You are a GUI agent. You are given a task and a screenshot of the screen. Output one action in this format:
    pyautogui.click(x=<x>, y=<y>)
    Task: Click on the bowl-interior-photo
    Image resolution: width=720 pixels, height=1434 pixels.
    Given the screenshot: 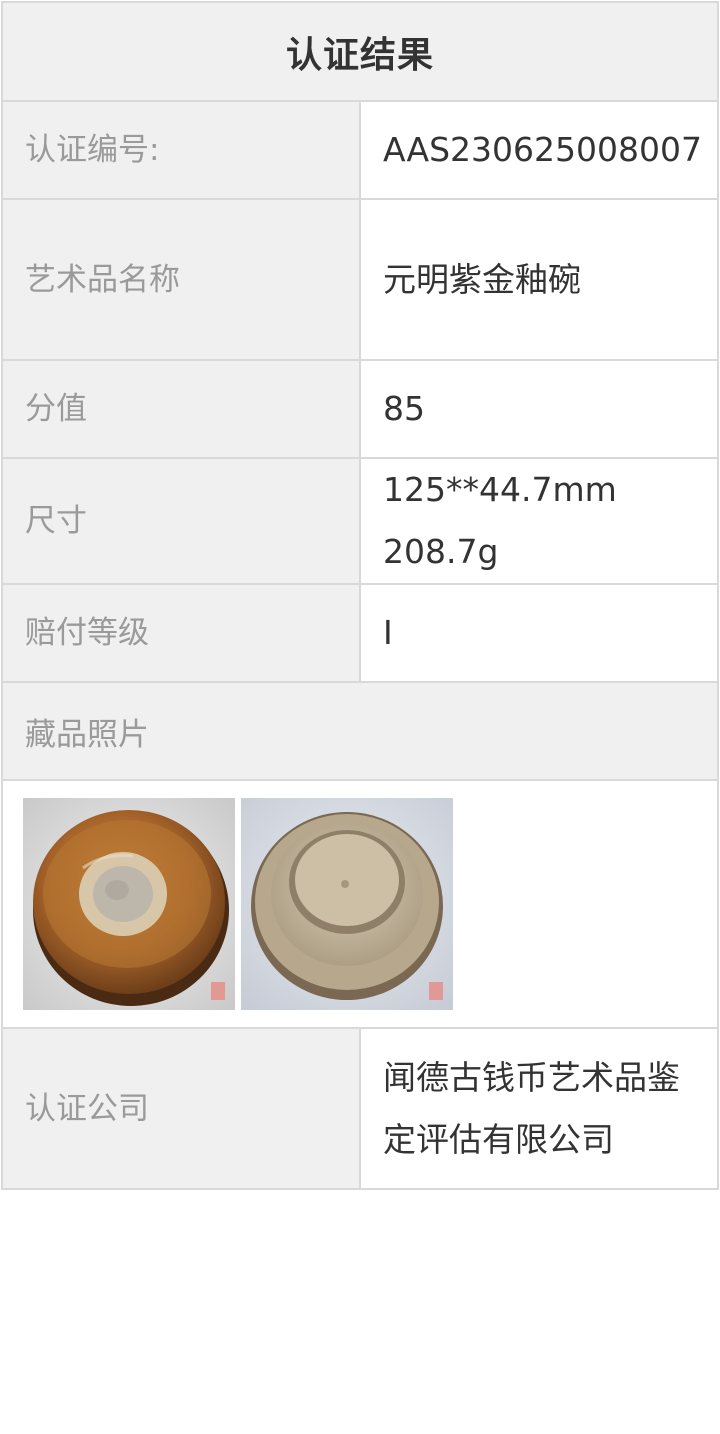 What is the action you would take?
    pyautogui.click(x=129, y=904)
    